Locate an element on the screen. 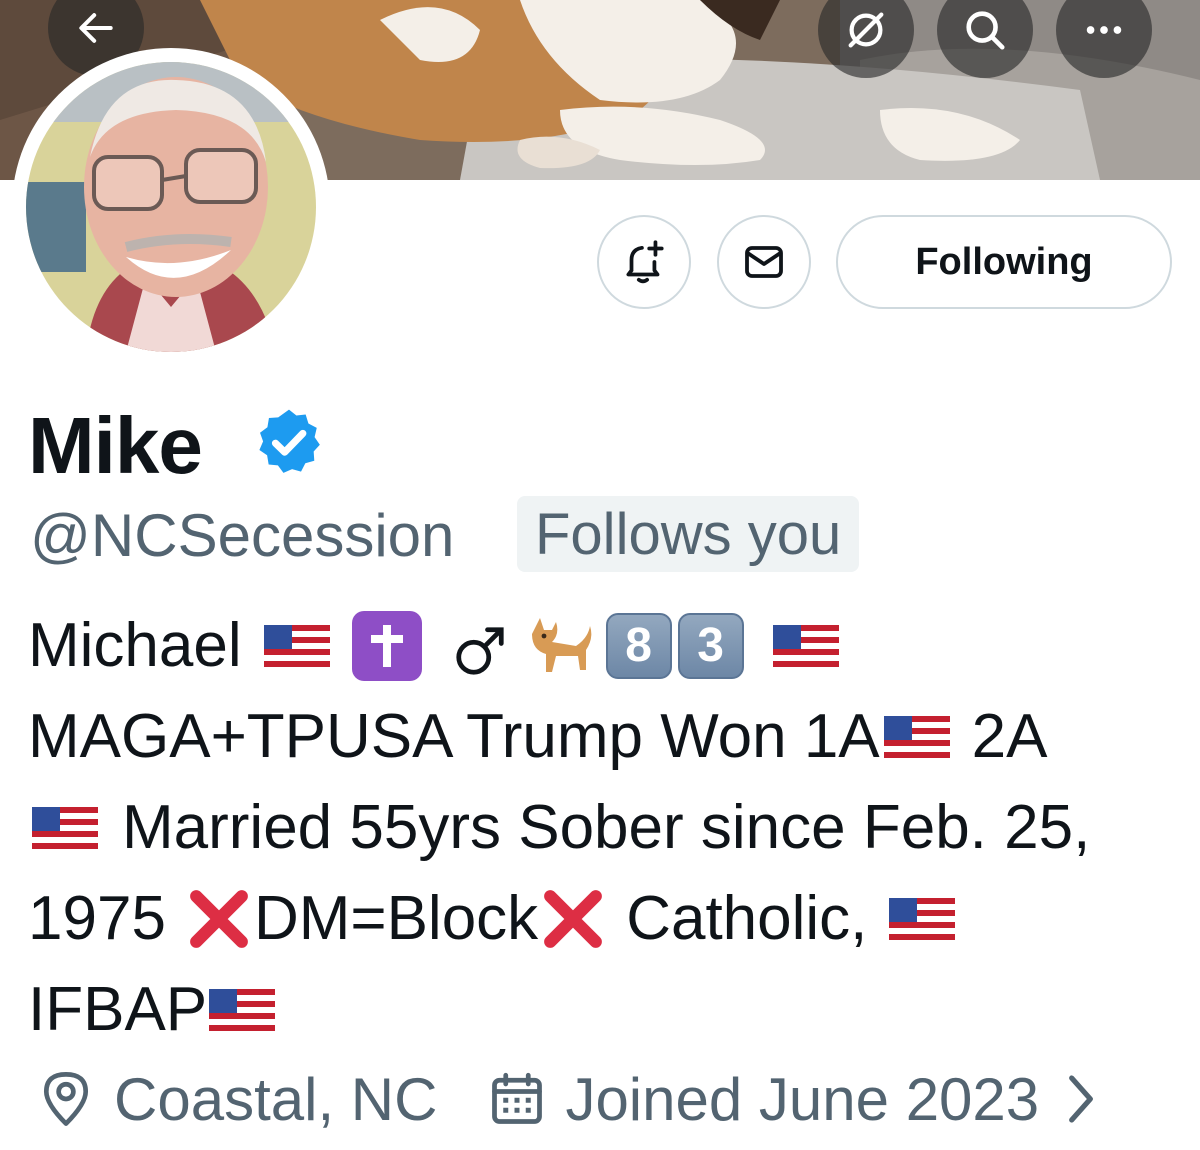 Image resolution: width=1200 pixels, height=1150 pixels. slash-circle-icon is located at coordinates (866, 30).